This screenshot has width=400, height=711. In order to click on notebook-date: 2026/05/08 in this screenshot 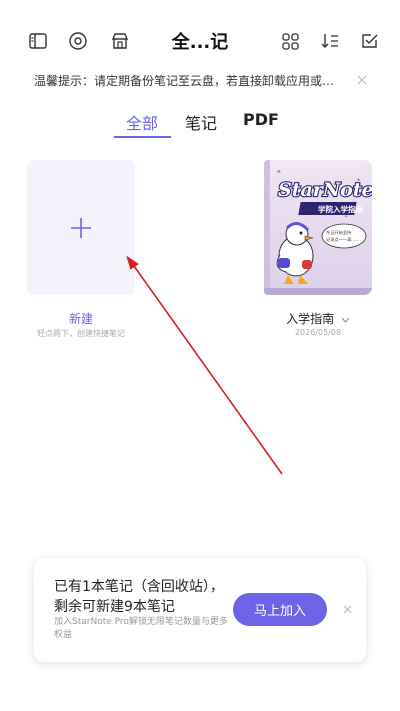, I will do `click(318, 332)`.